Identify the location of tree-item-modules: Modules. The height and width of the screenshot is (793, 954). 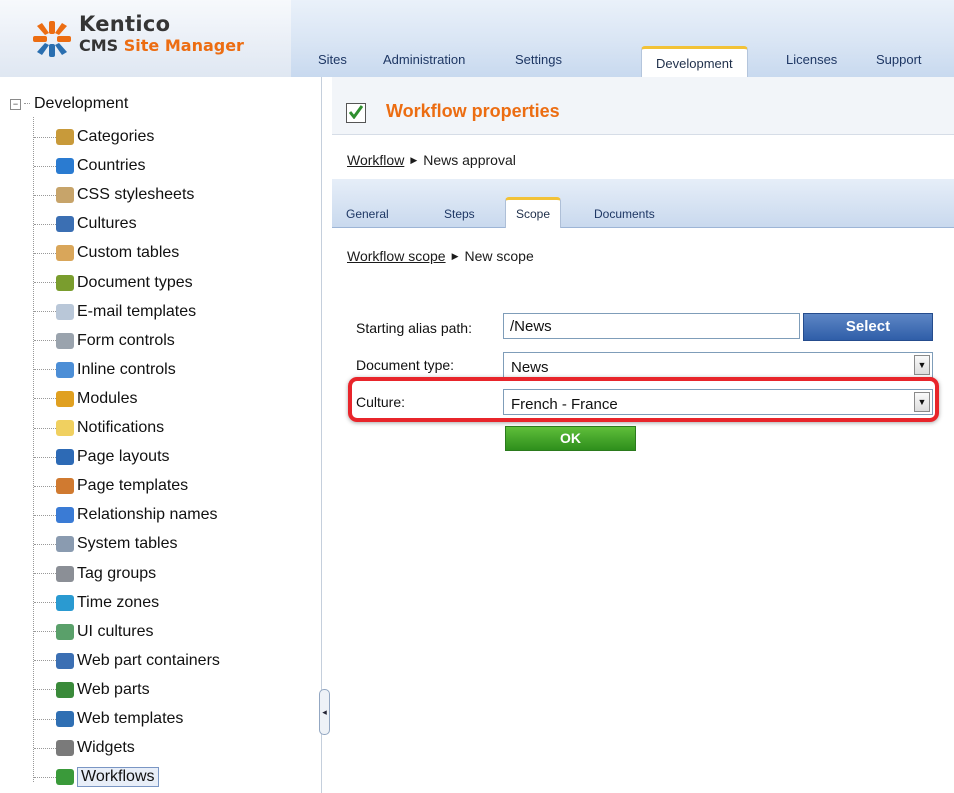
(85, 399).